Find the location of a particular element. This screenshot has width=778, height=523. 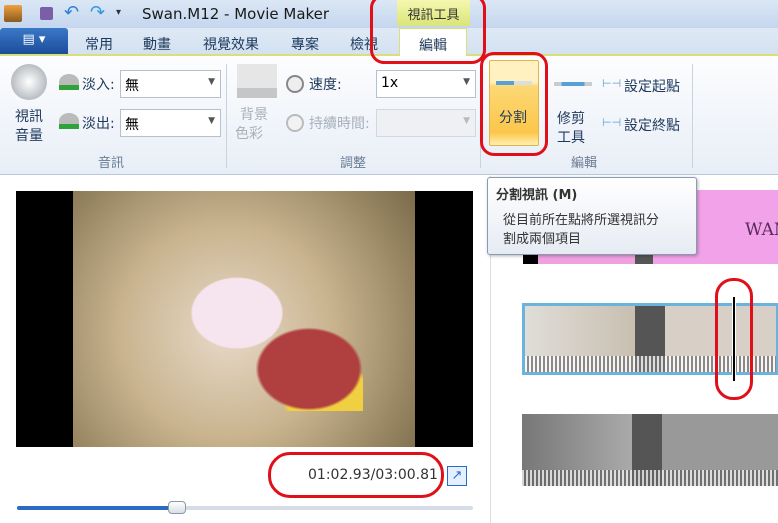

tooltip-body-2: 割成兩個項目 is located at coordinates (542, 239).